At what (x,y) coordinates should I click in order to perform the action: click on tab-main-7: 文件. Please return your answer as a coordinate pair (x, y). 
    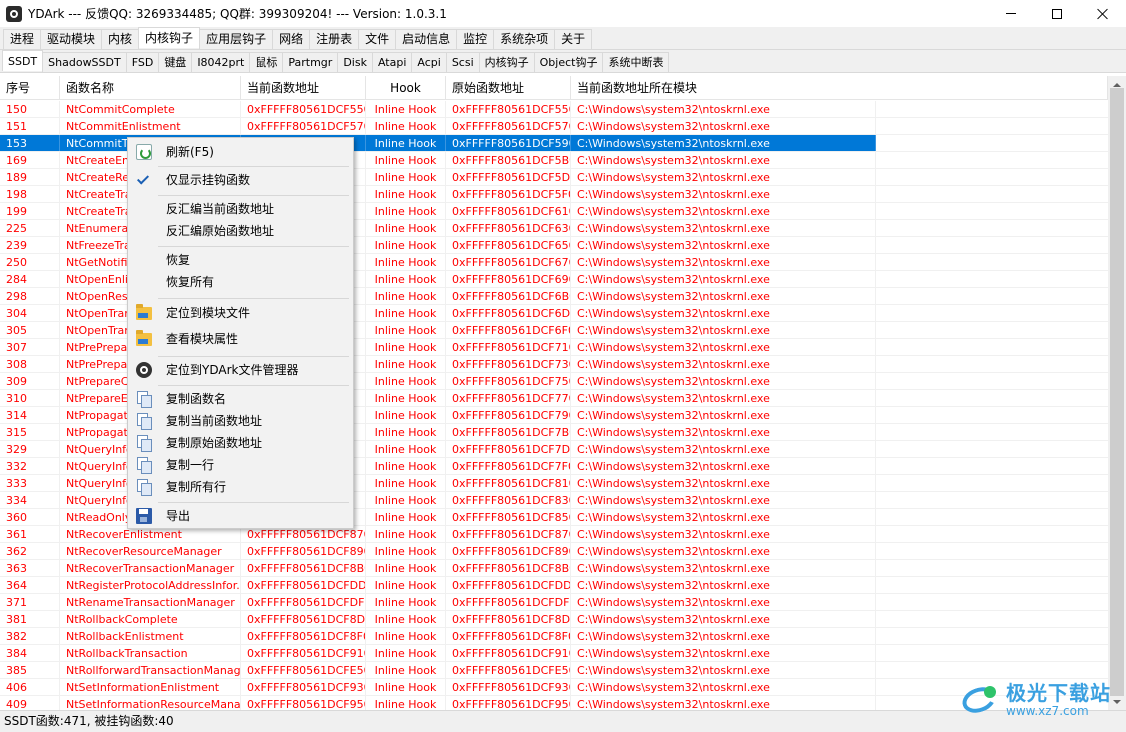
    Looking at the image, I should click on (377, 39).